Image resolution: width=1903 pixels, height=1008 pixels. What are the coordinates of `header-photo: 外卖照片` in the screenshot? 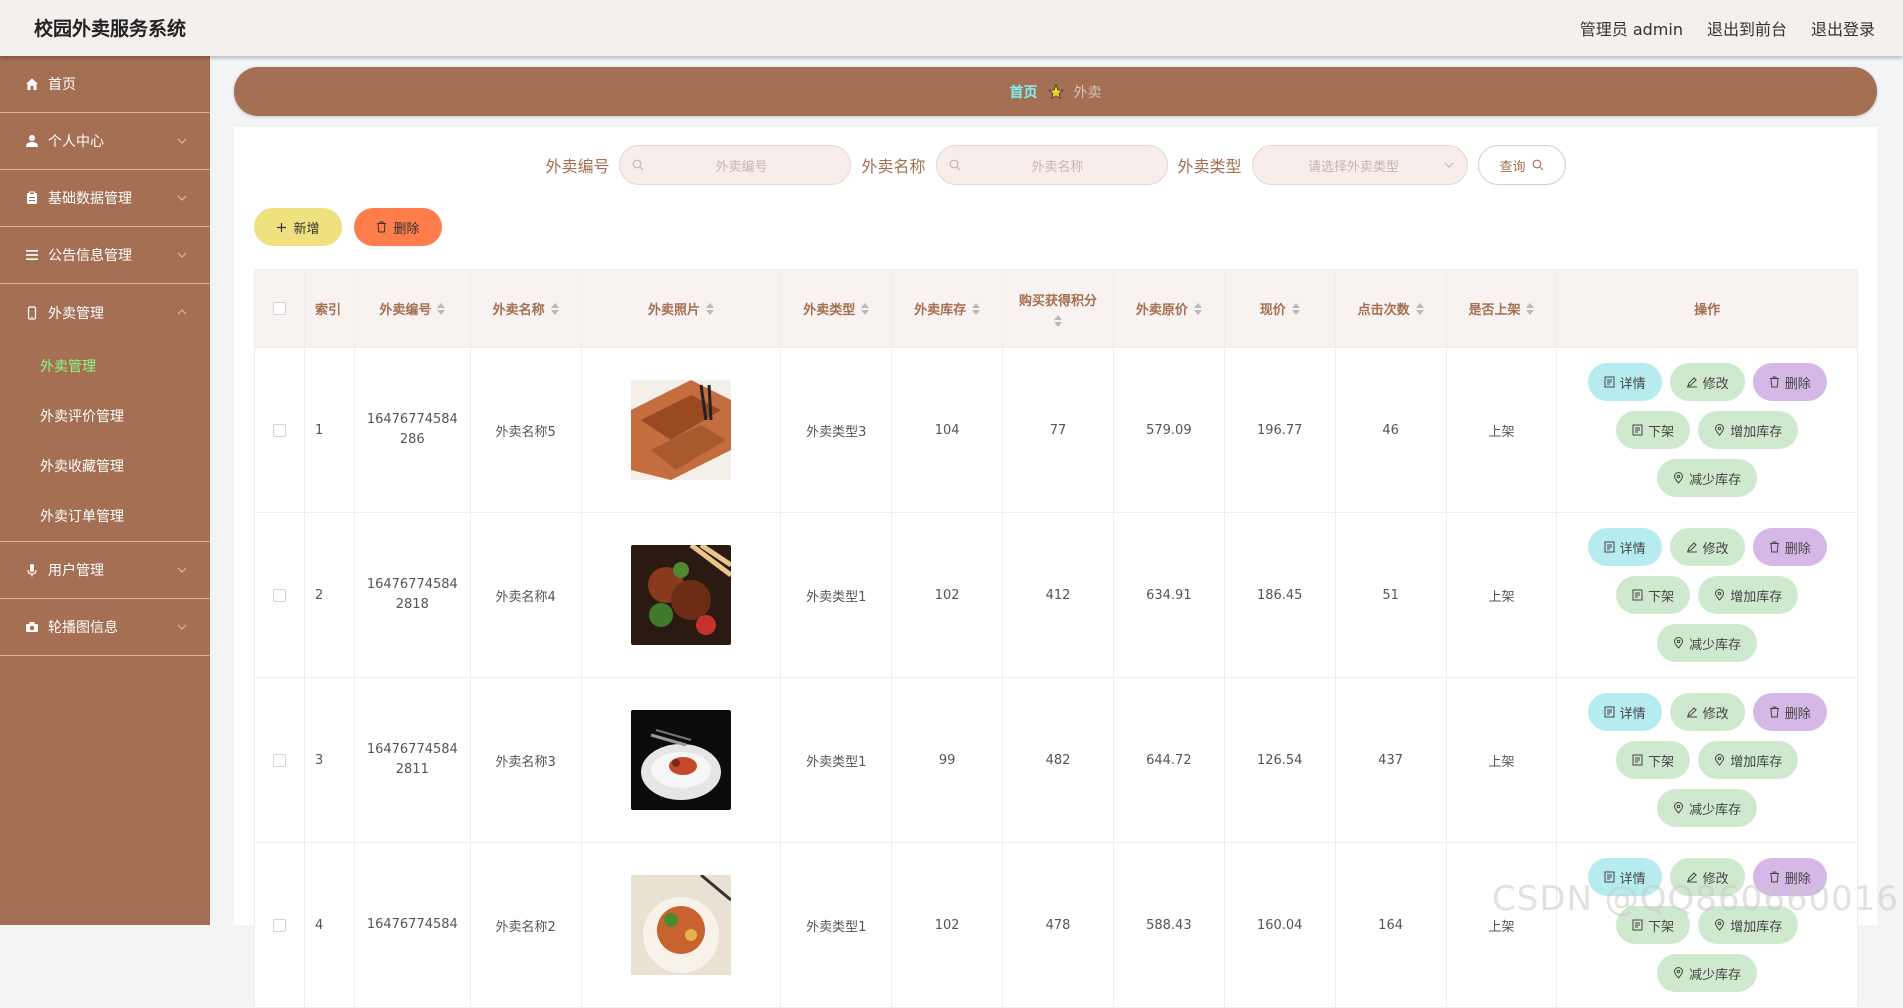 It's located at (682, 308).